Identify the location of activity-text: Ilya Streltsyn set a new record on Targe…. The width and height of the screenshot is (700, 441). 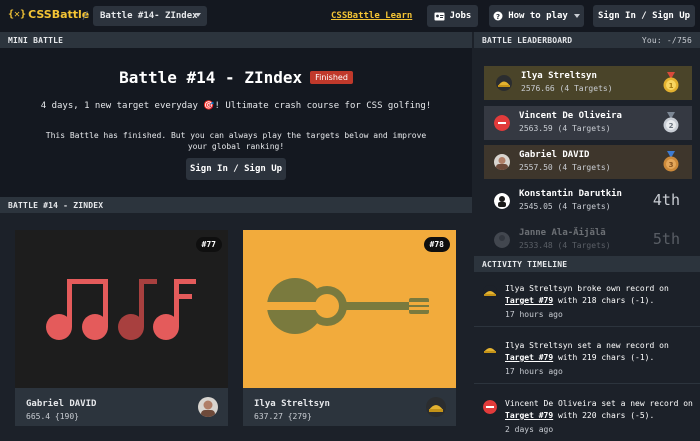
(600, 352).